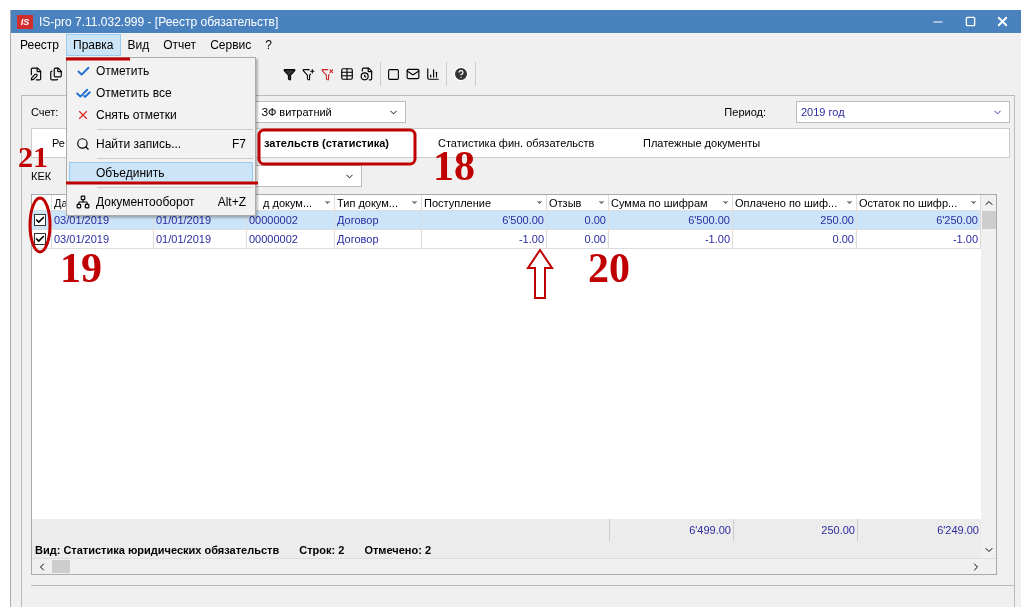  Describe the element at coordinates (200, 239) in the screenshot. I see `table-cell: 01/01/2019` at that location.